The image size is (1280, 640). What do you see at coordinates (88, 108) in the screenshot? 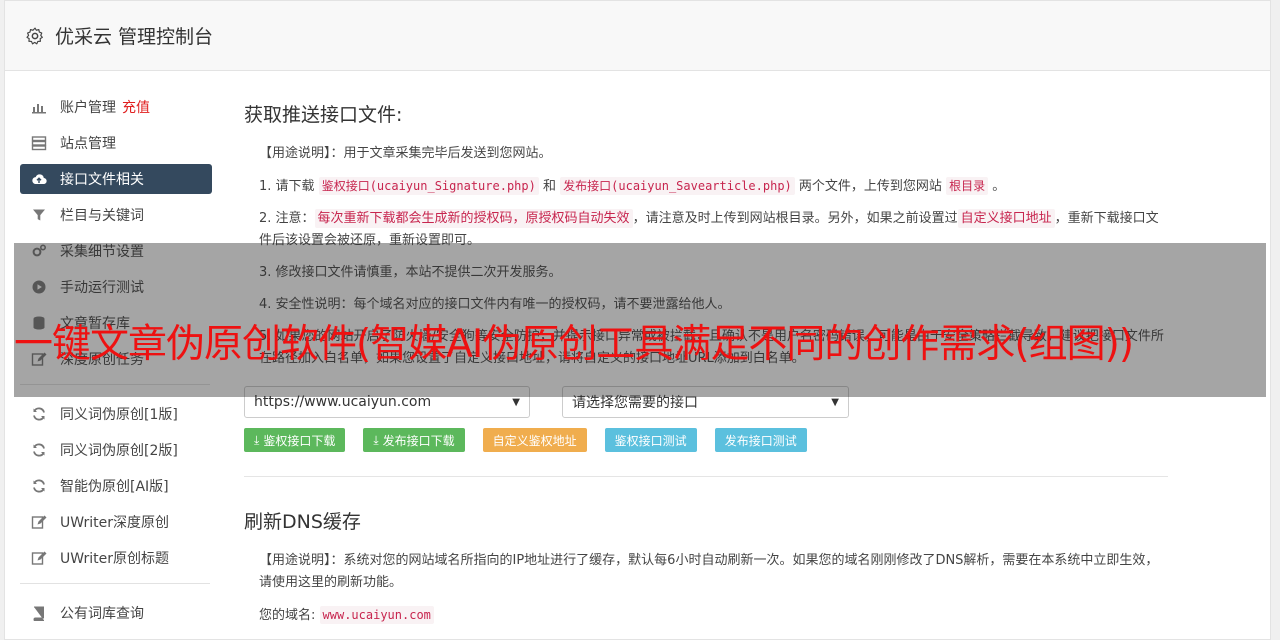
I see `sidebar-item-label: 账户管理` at bounding box center [88, 108].